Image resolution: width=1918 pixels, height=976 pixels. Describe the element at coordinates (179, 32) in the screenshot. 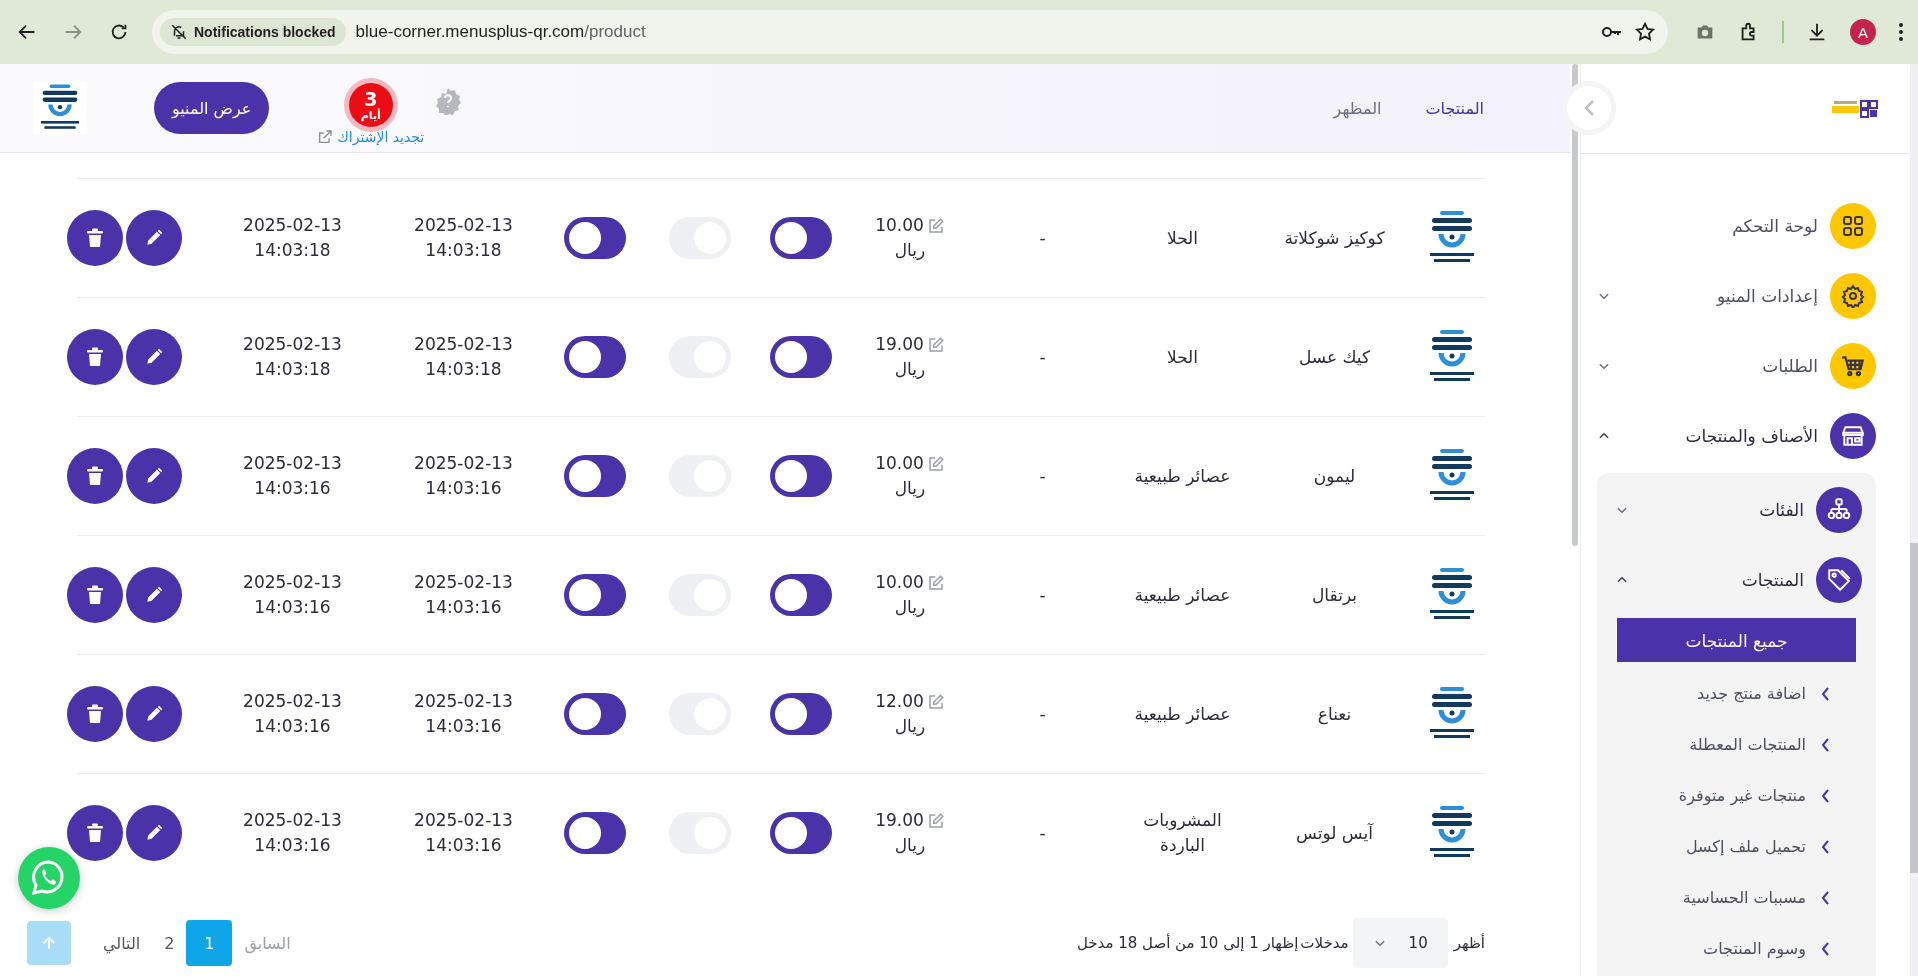

I see `bell-off-icon` at that location.